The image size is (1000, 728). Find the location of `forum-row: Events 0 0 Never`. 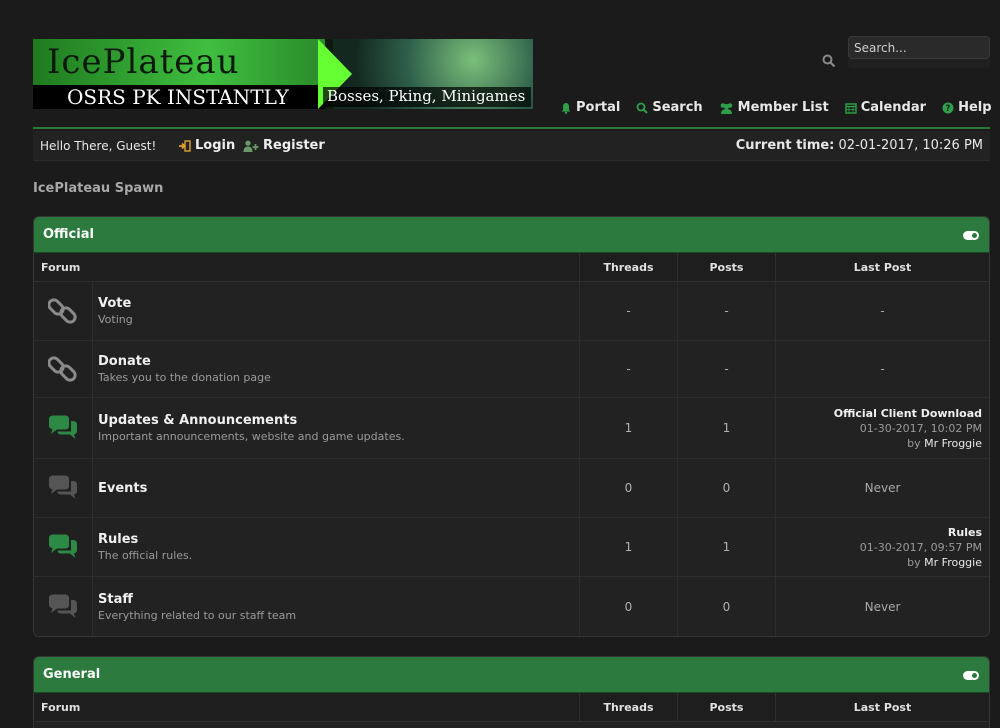

forum-row: Events 0 0 Never is located at coordinates (511, 488).